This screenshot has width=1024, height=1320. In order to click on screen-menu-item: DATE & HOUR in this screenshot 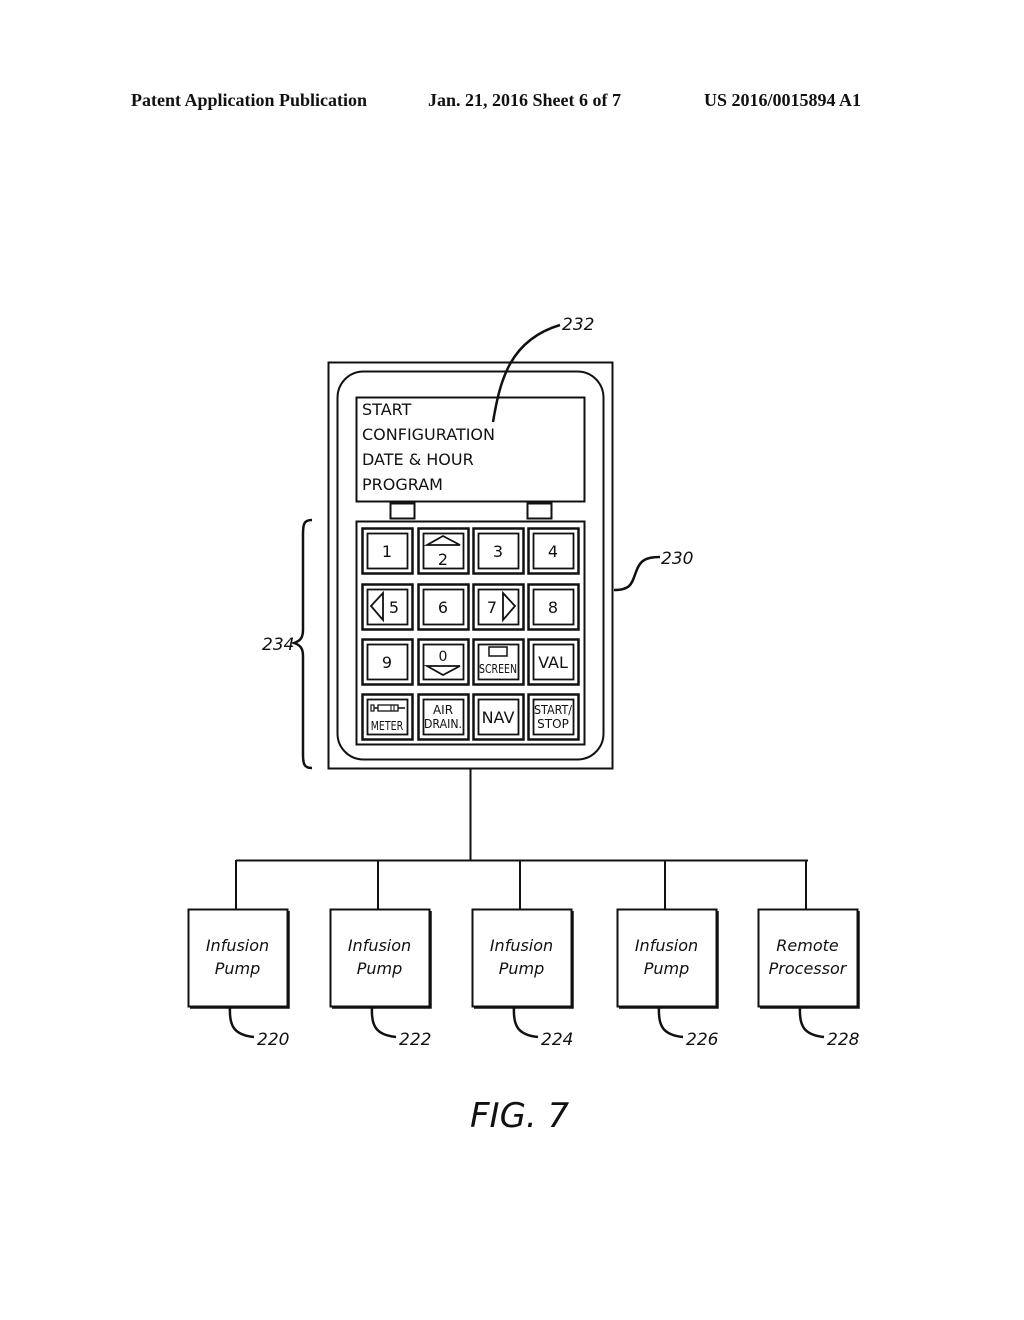, I will do `click(418, 459)`.